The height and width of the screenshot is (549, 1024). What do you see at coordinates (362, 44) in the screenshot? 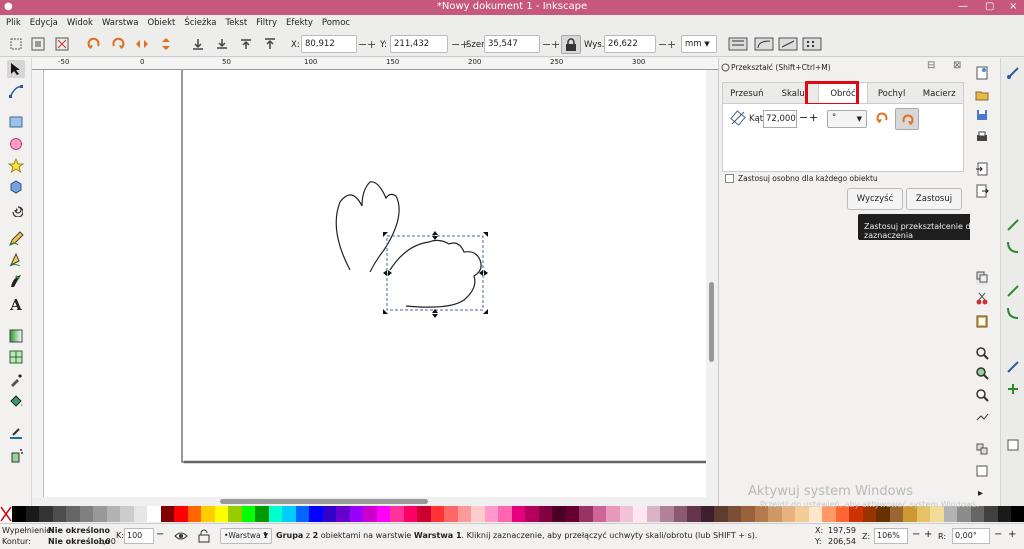
I see `x-decrement-button: −` at bounding box center [362, 44].